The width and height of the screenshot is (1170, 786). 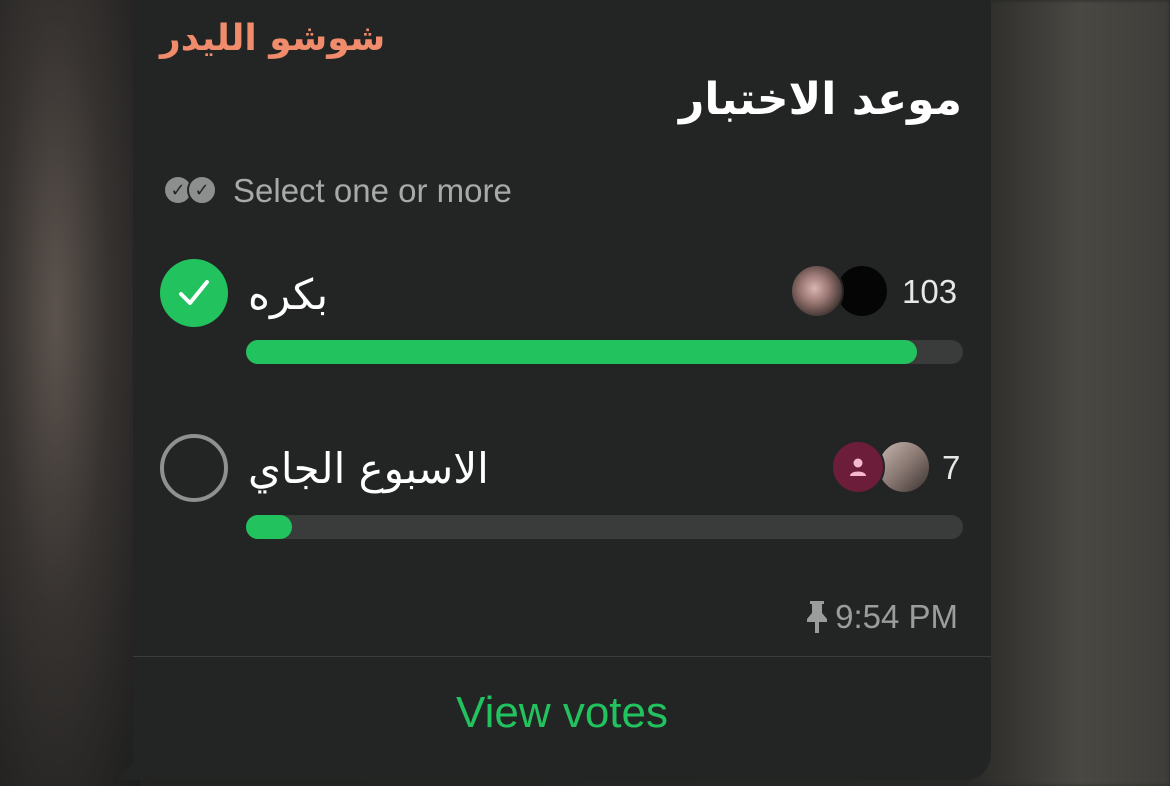 I want to click on option-1-progress-bar, so click(x=604, y=352).